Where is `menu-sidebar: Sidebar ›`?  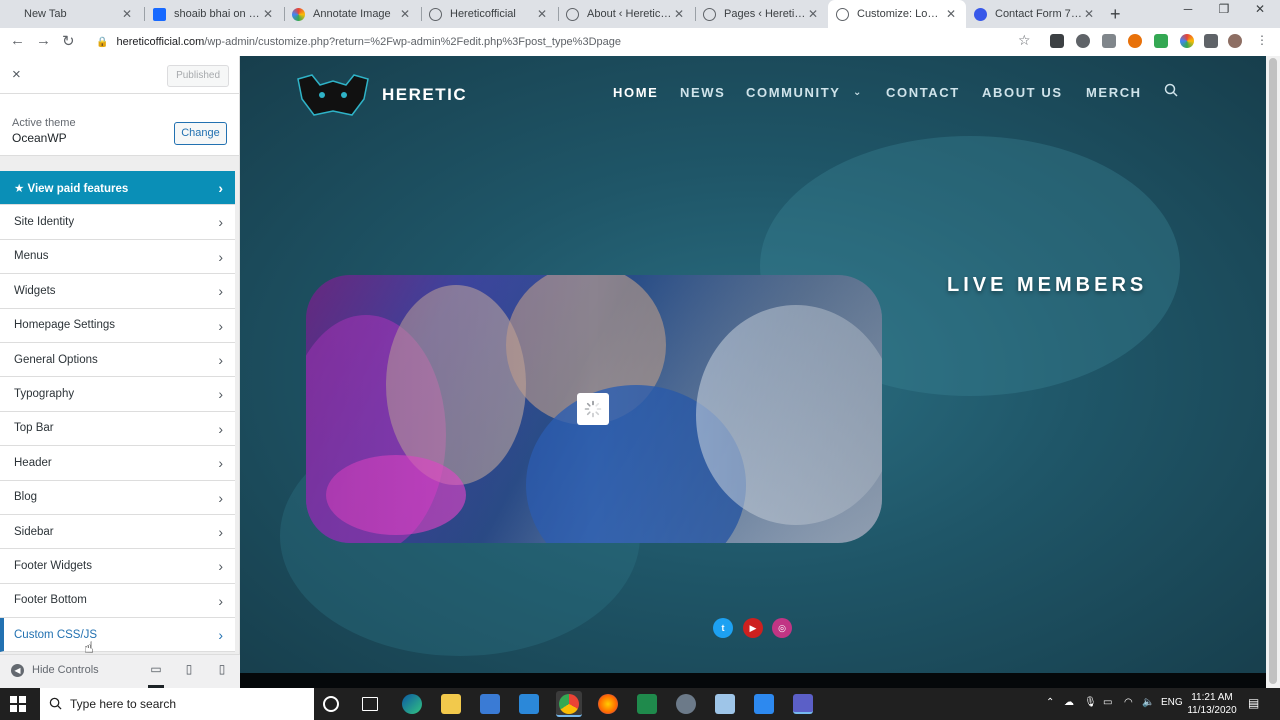
menu-sidebar: Sidebar › is located at coordinates (117, 532).